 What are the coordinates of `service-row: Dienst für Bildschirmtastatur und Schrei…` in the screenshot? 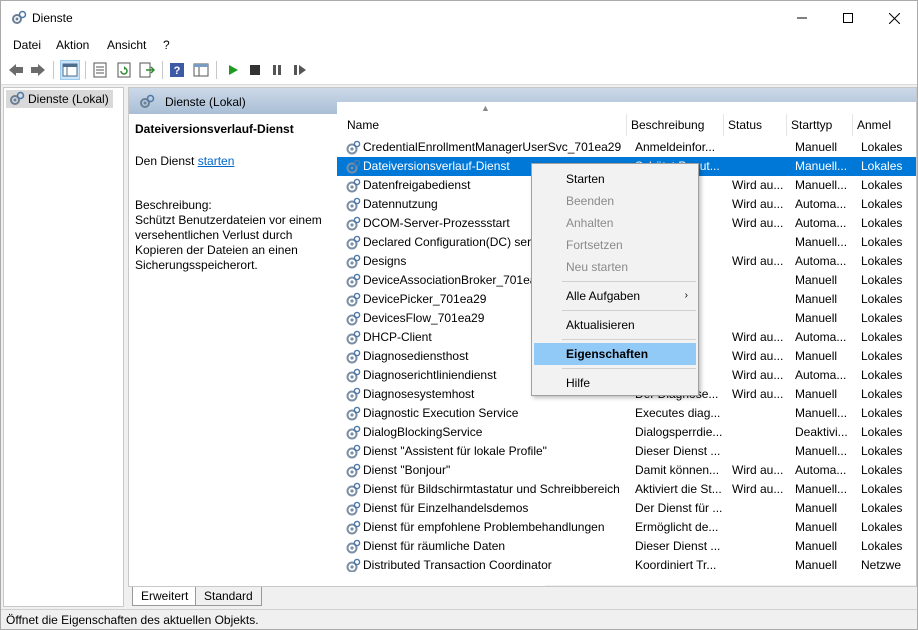 It's located at (626, 489).